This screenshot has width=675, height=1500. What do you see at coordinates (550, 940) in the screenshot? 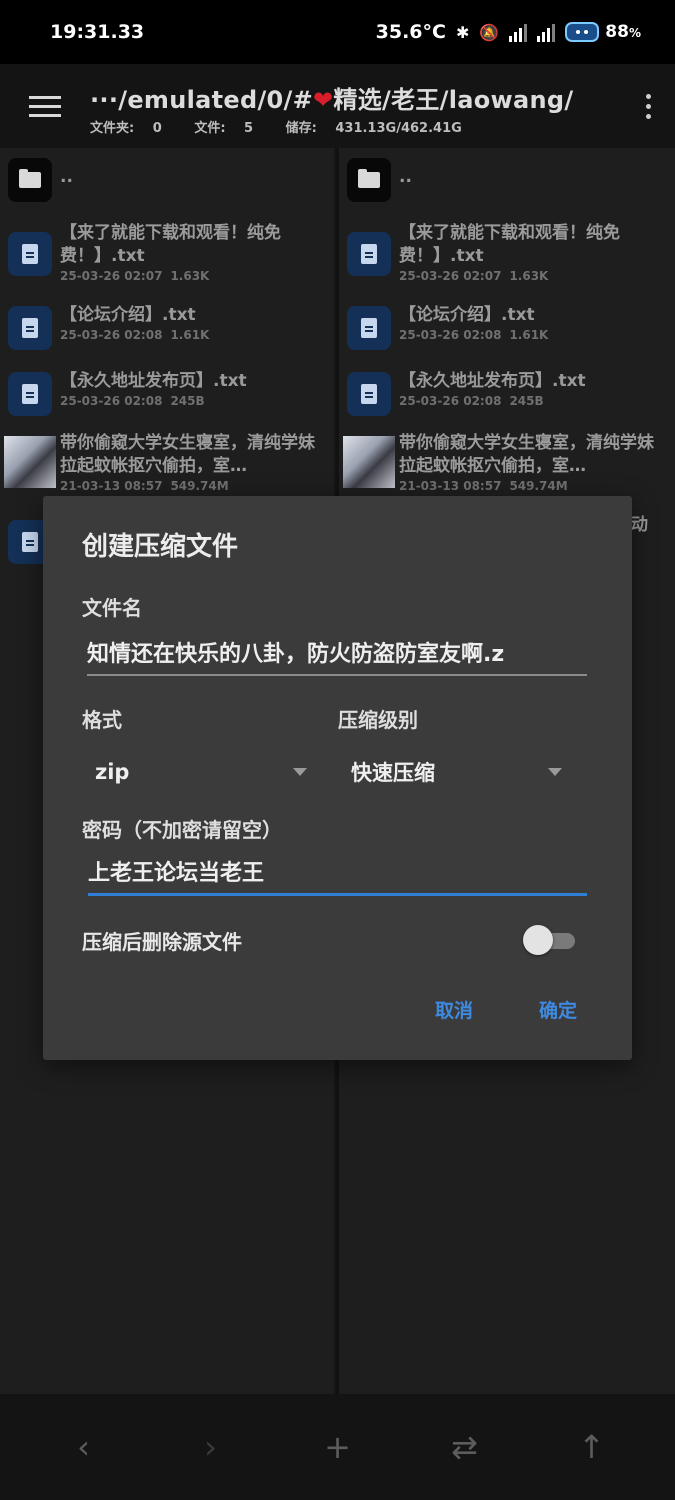
I see `delete-source-toggle` at bounding box center [550, 940].